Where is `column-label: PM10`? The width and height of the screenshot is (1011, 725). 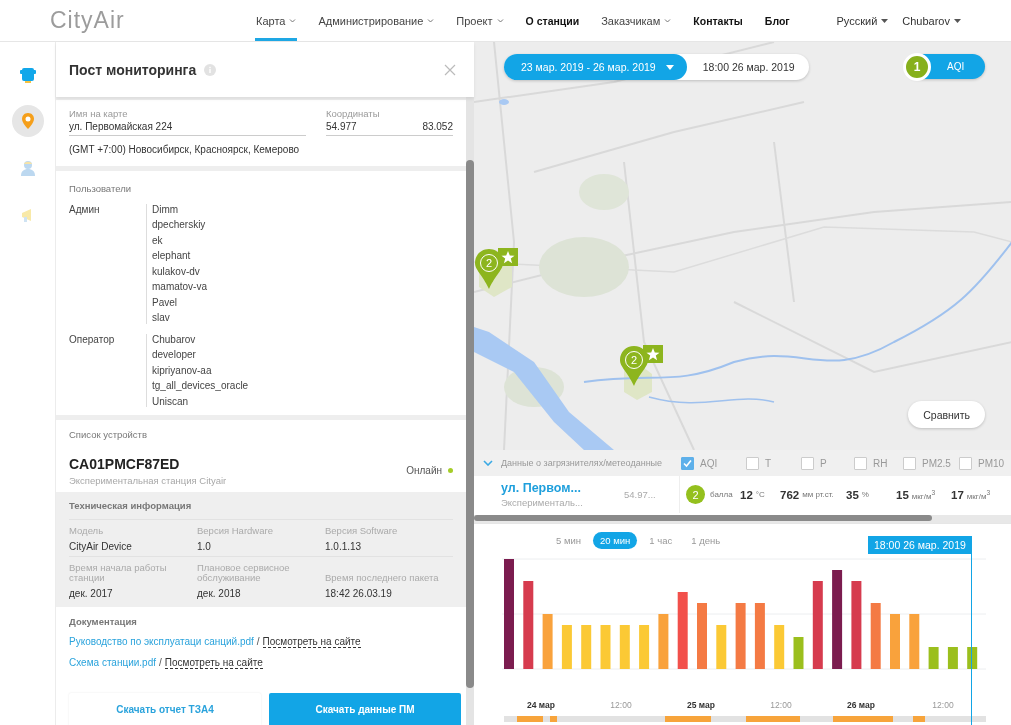 column-label: PM10 is located at coordinates (991, 463).